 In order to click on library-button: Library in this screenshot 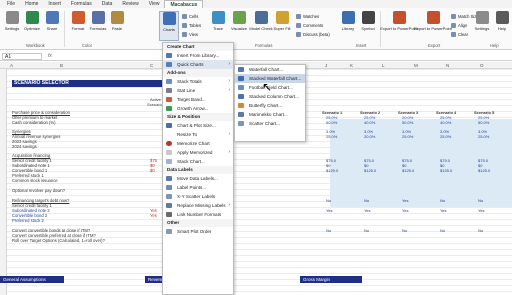, I will do `click(348, 26)`.